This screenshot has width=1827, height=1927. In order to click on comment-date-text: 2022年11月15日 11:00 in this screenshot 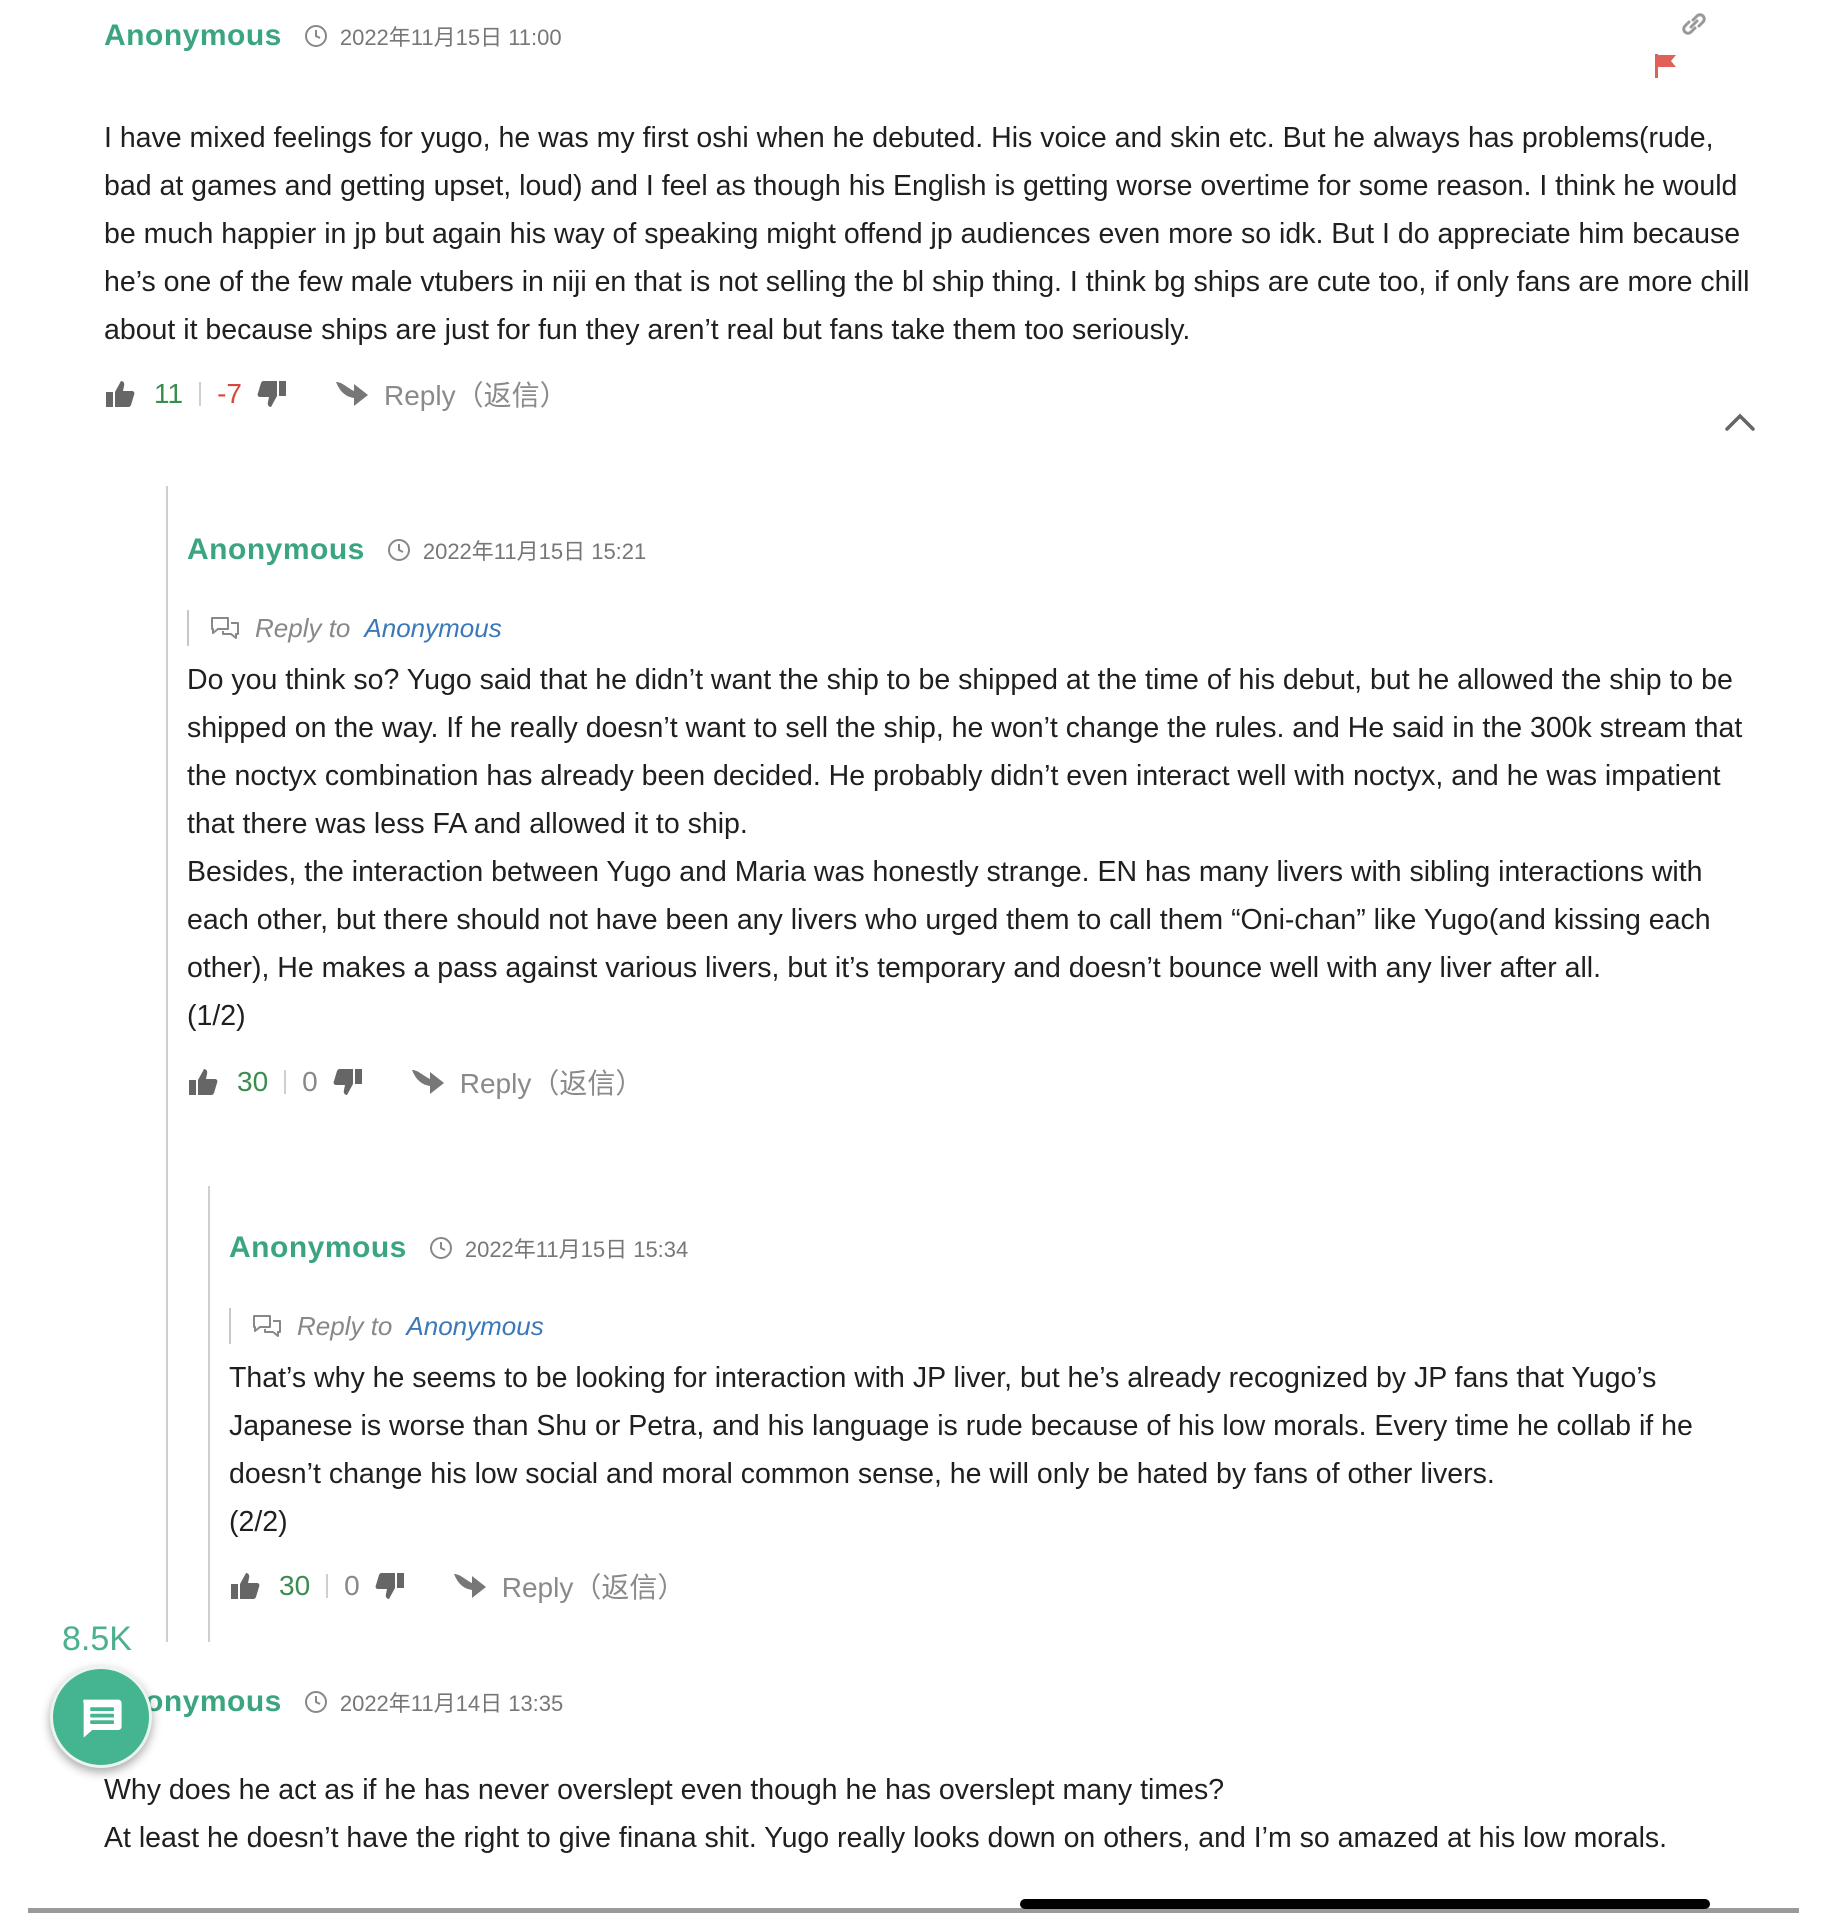, I will do `click(450, 37)`.